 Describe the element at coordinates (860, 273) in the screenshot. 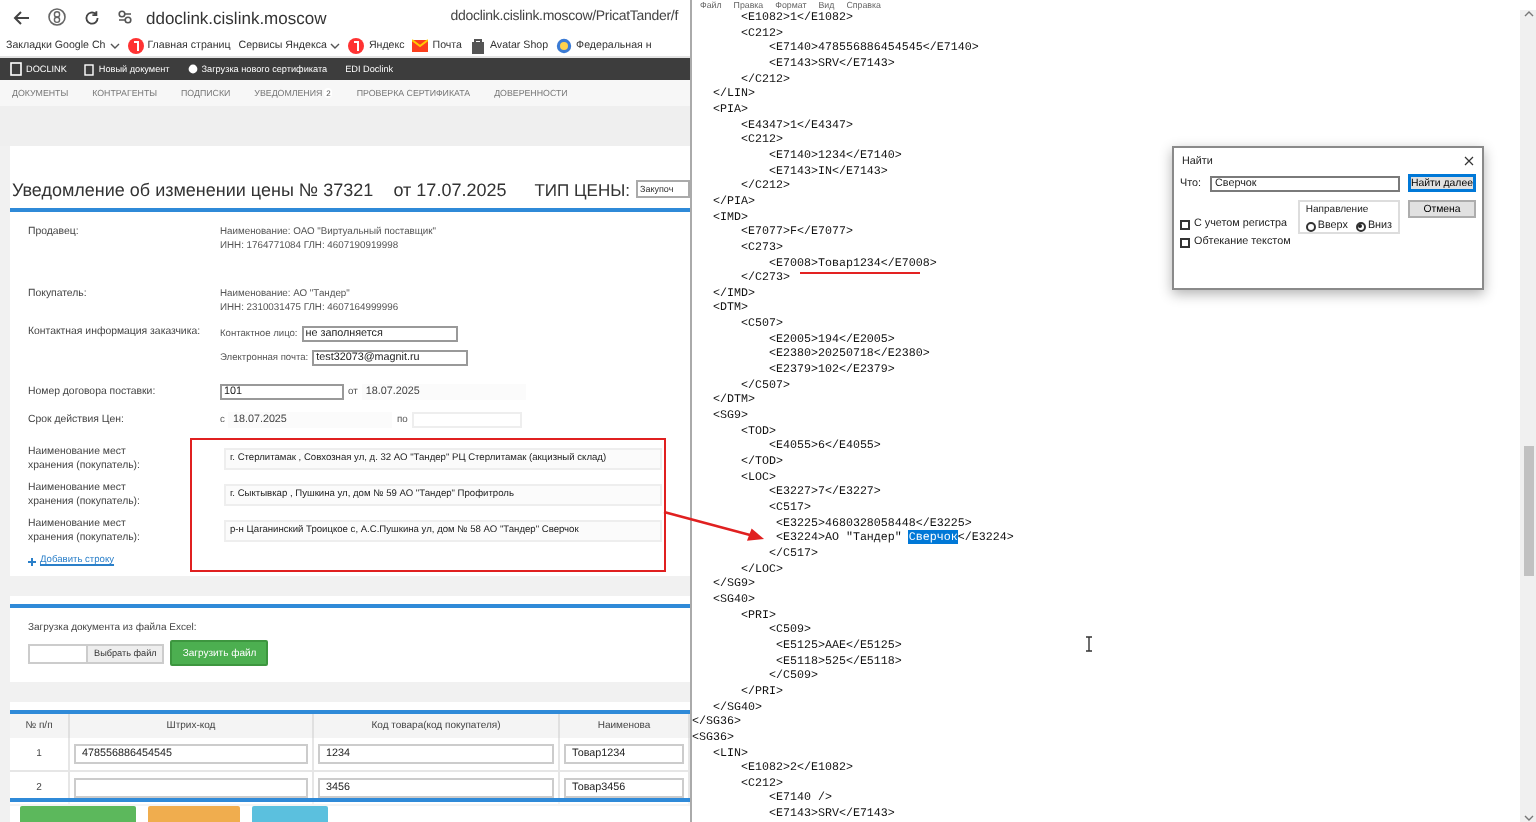

I see `annotation-underline` at that location.